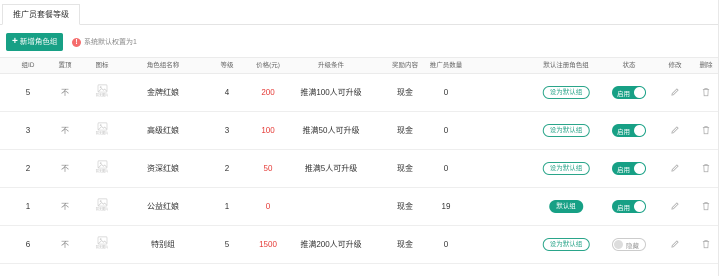 This screenshot has height=276, width=719. What do you see at coordinates (163, 92) in the screenshot?
I see `cell-name: 金牌红娘` at bounding box center [163, 92].